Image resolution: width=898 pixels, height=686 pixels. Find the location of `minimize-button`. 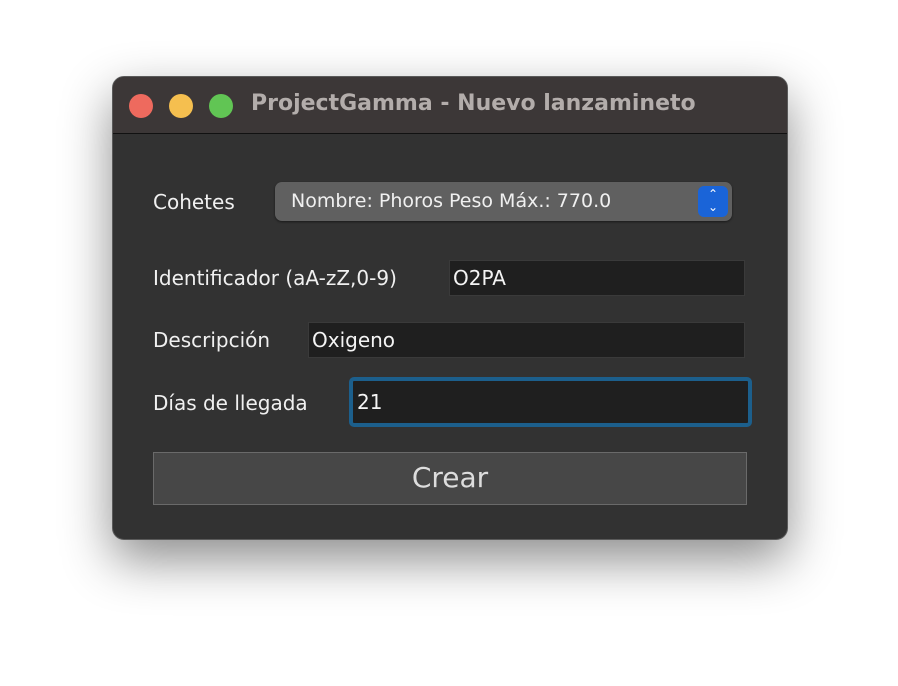

minimize-button is located at coordinates (181, 106).